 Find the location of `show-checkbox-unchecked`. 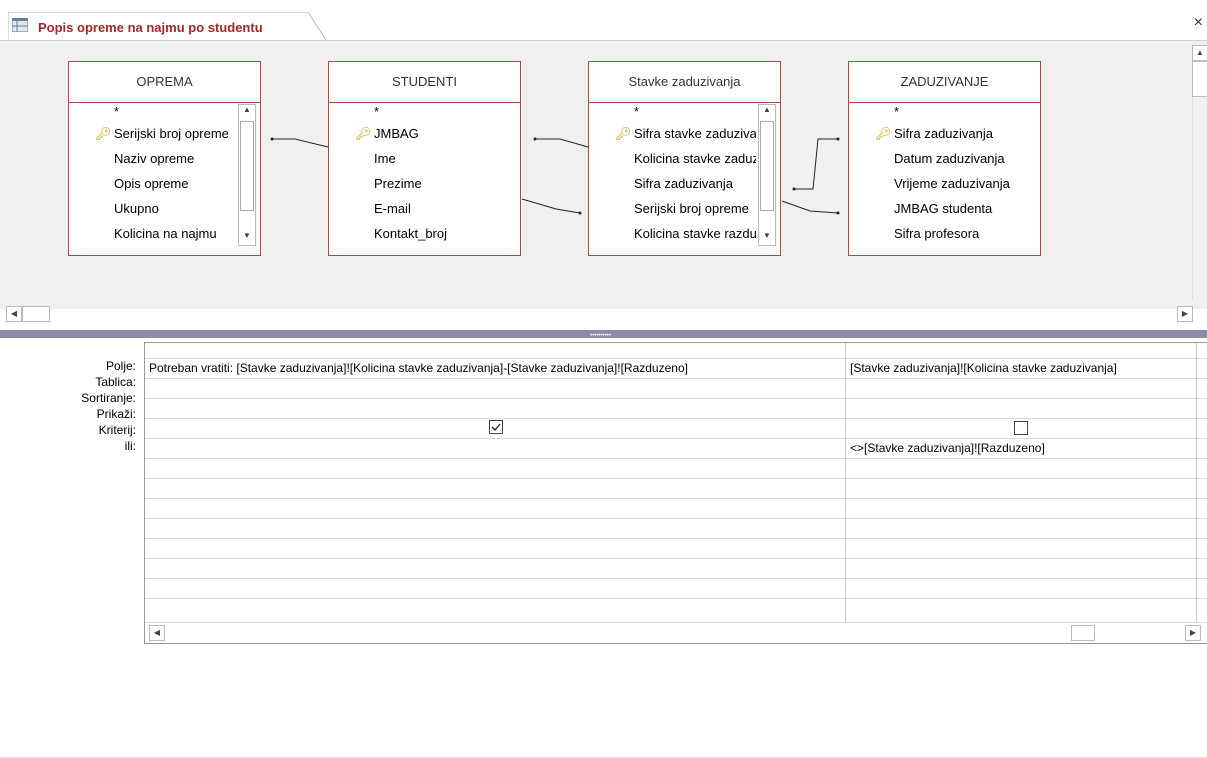

show-checkbox-unchecked is located at coordinates (1021, 428).